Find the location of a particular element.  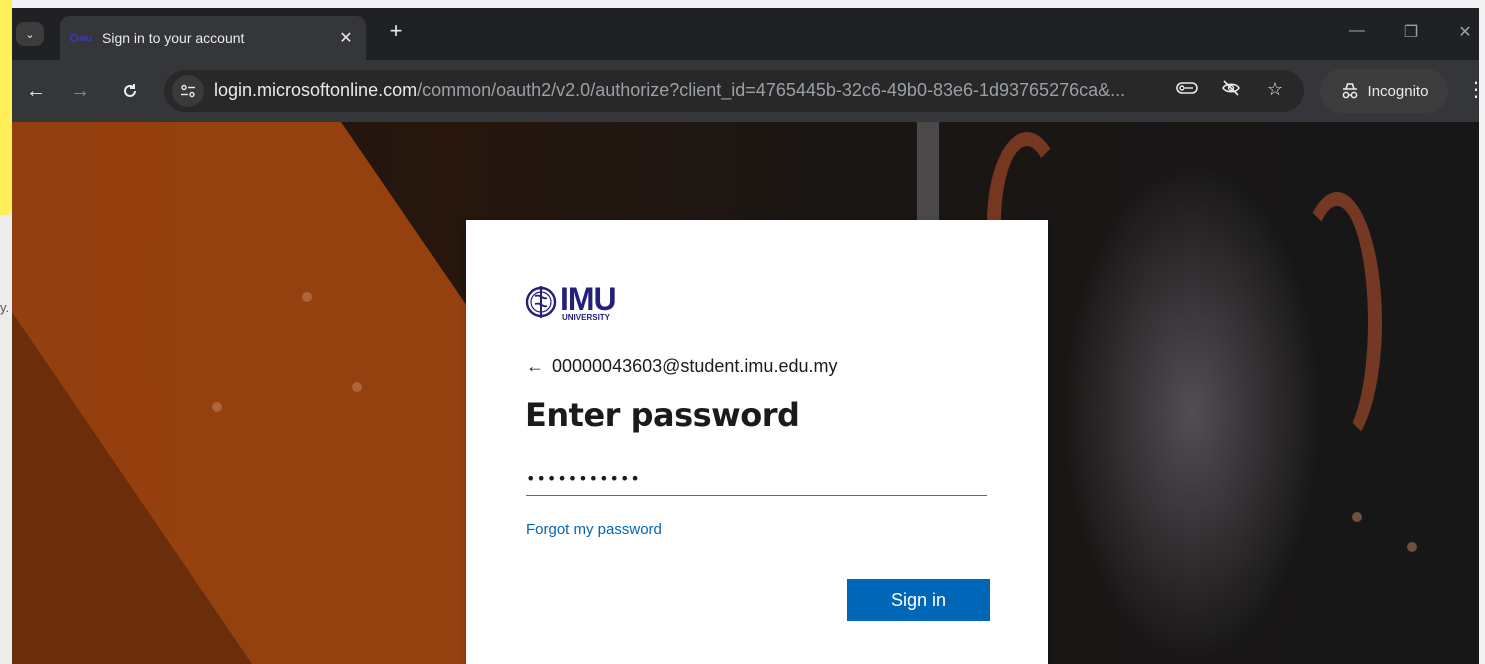

reload-icon is located at coordinates (130, 90).